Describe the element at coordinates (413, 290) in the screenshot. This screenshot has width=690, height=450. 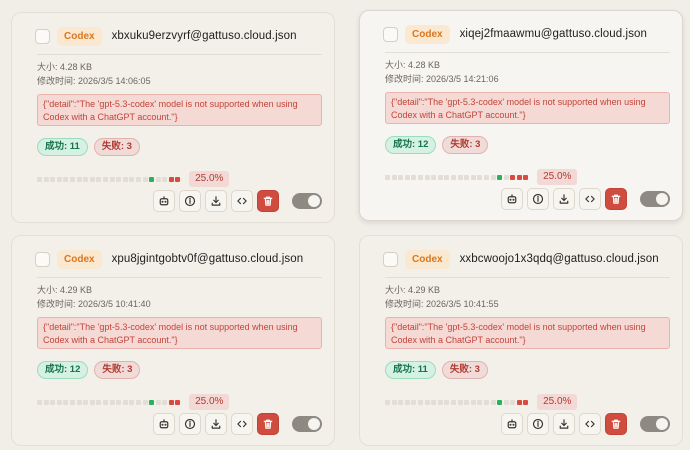
I see `file-size: 大小: 4.29 KB` at that location.